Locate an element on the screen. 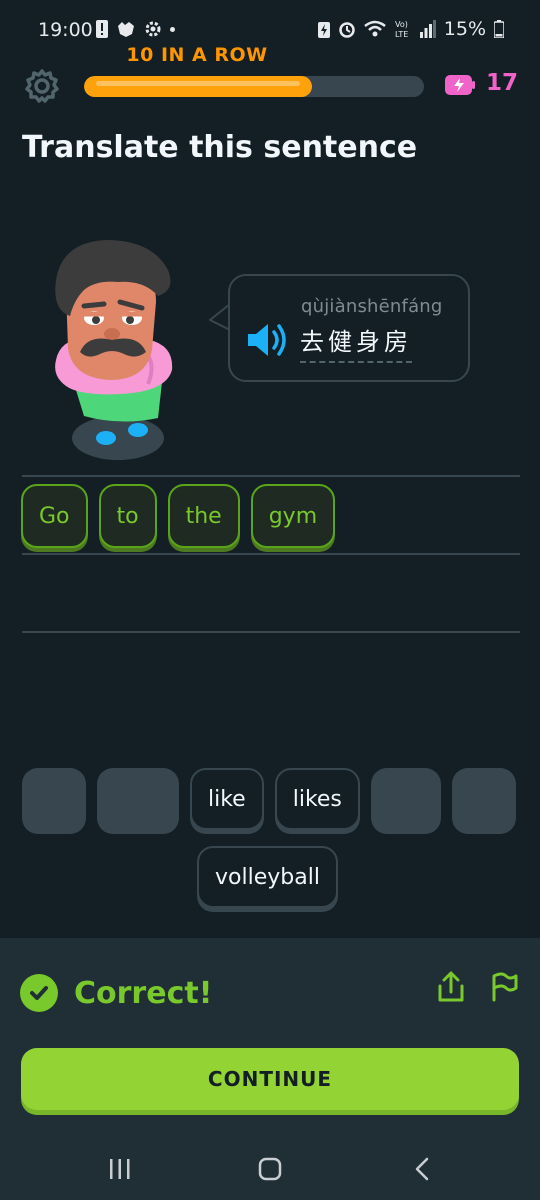 Image resolution: width=540 pixels, height=1200 pixels. word-bank-chip: likes is located at coordinates (317, 799).